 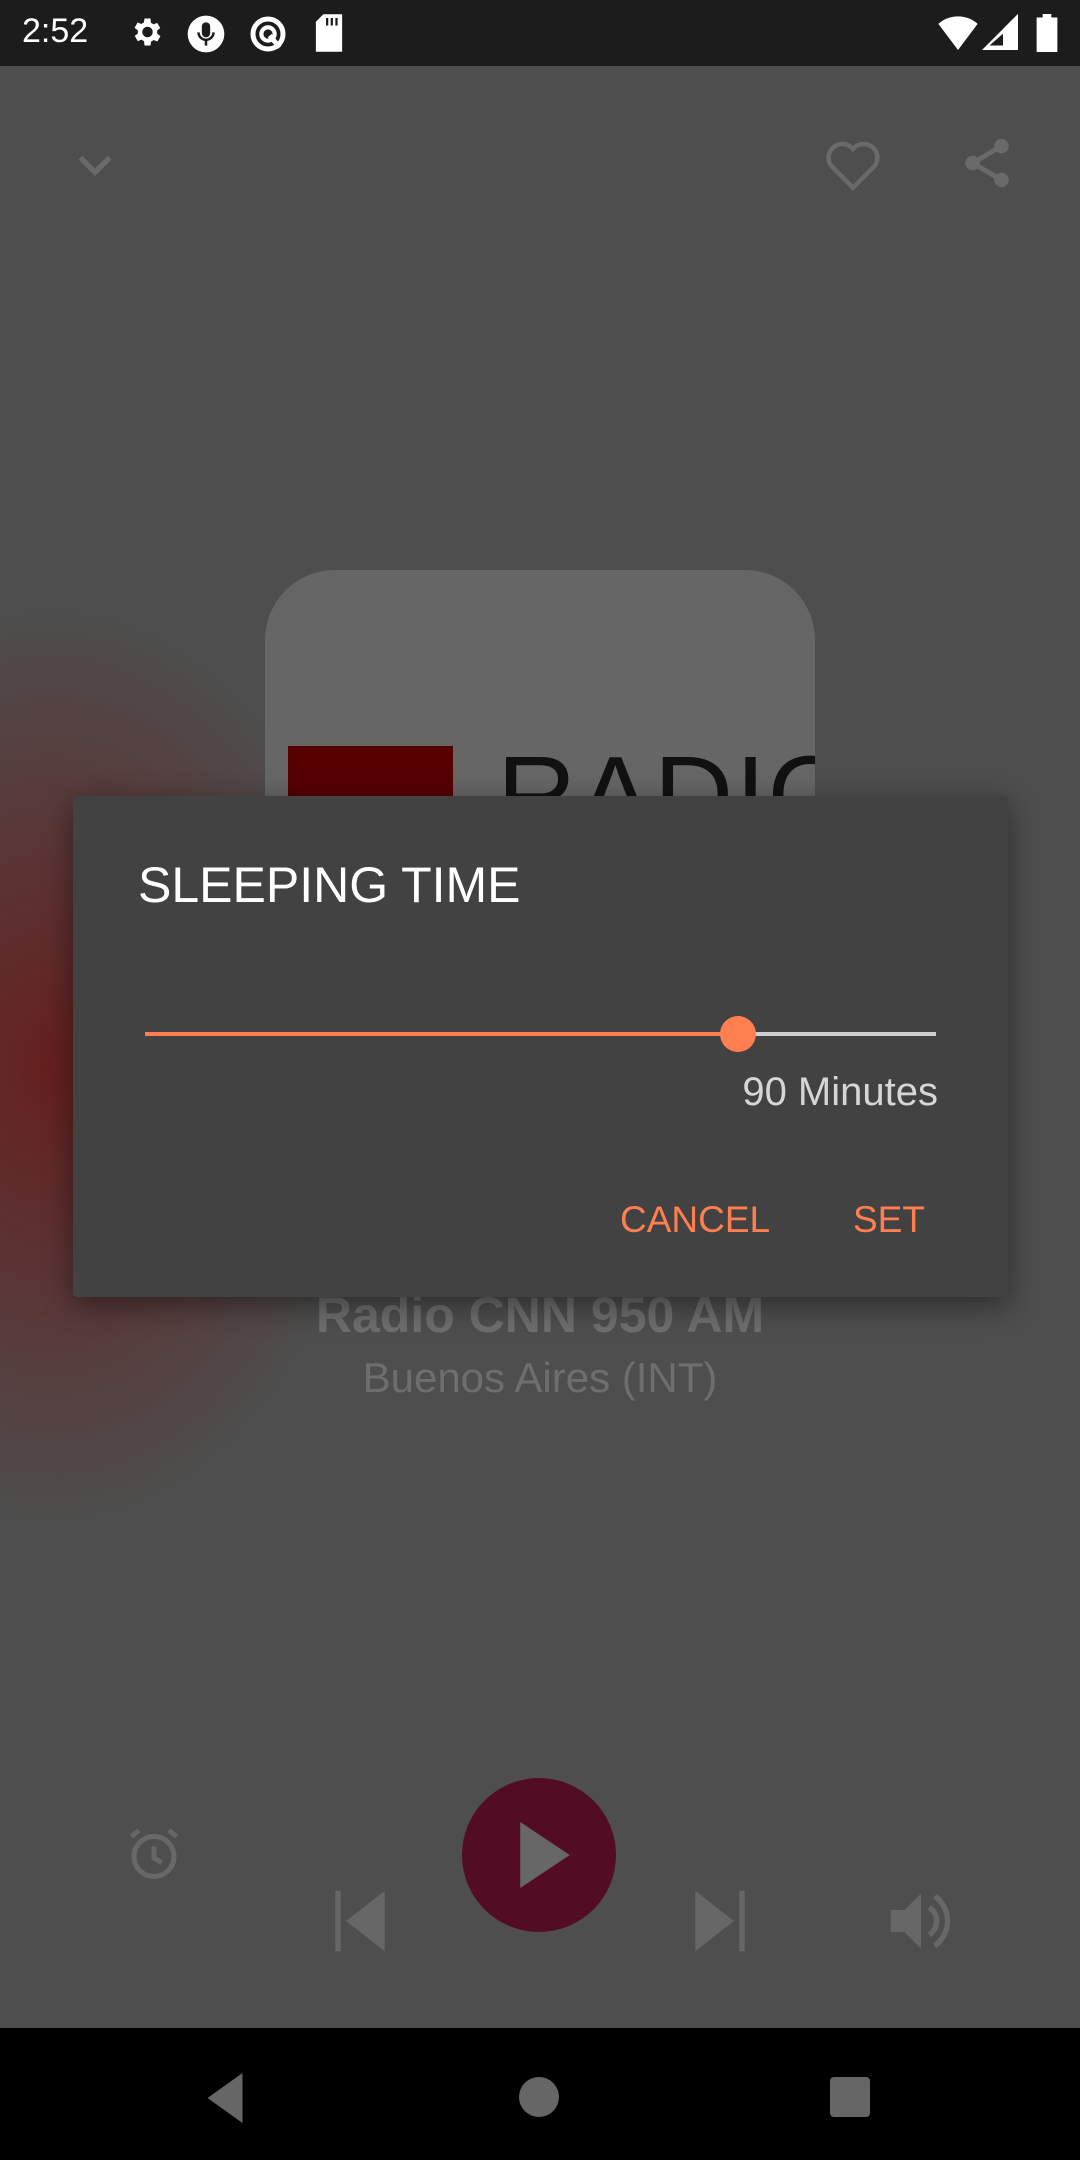 What do you see at coordinates (921, 1921) in the screenshot?
I see `volume-icon` at bounding box center [921, 1921].